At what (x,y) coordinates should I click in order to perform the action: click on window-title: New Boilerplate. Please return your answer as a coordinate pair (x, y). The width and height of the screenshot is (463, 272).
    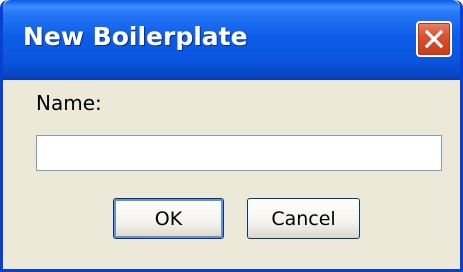
    Looking at the image, I should click on (135, 36).